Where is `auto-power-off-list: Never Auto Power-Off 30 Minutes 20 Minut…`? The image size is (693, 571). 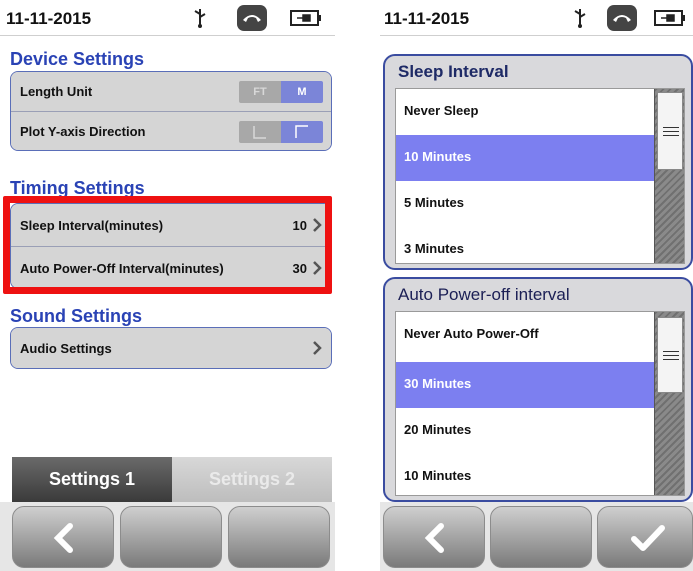 auto-power-off-list: Never Auto Power-Off 30 Minutes 20 Minut… is located at coordinates (540, 403).